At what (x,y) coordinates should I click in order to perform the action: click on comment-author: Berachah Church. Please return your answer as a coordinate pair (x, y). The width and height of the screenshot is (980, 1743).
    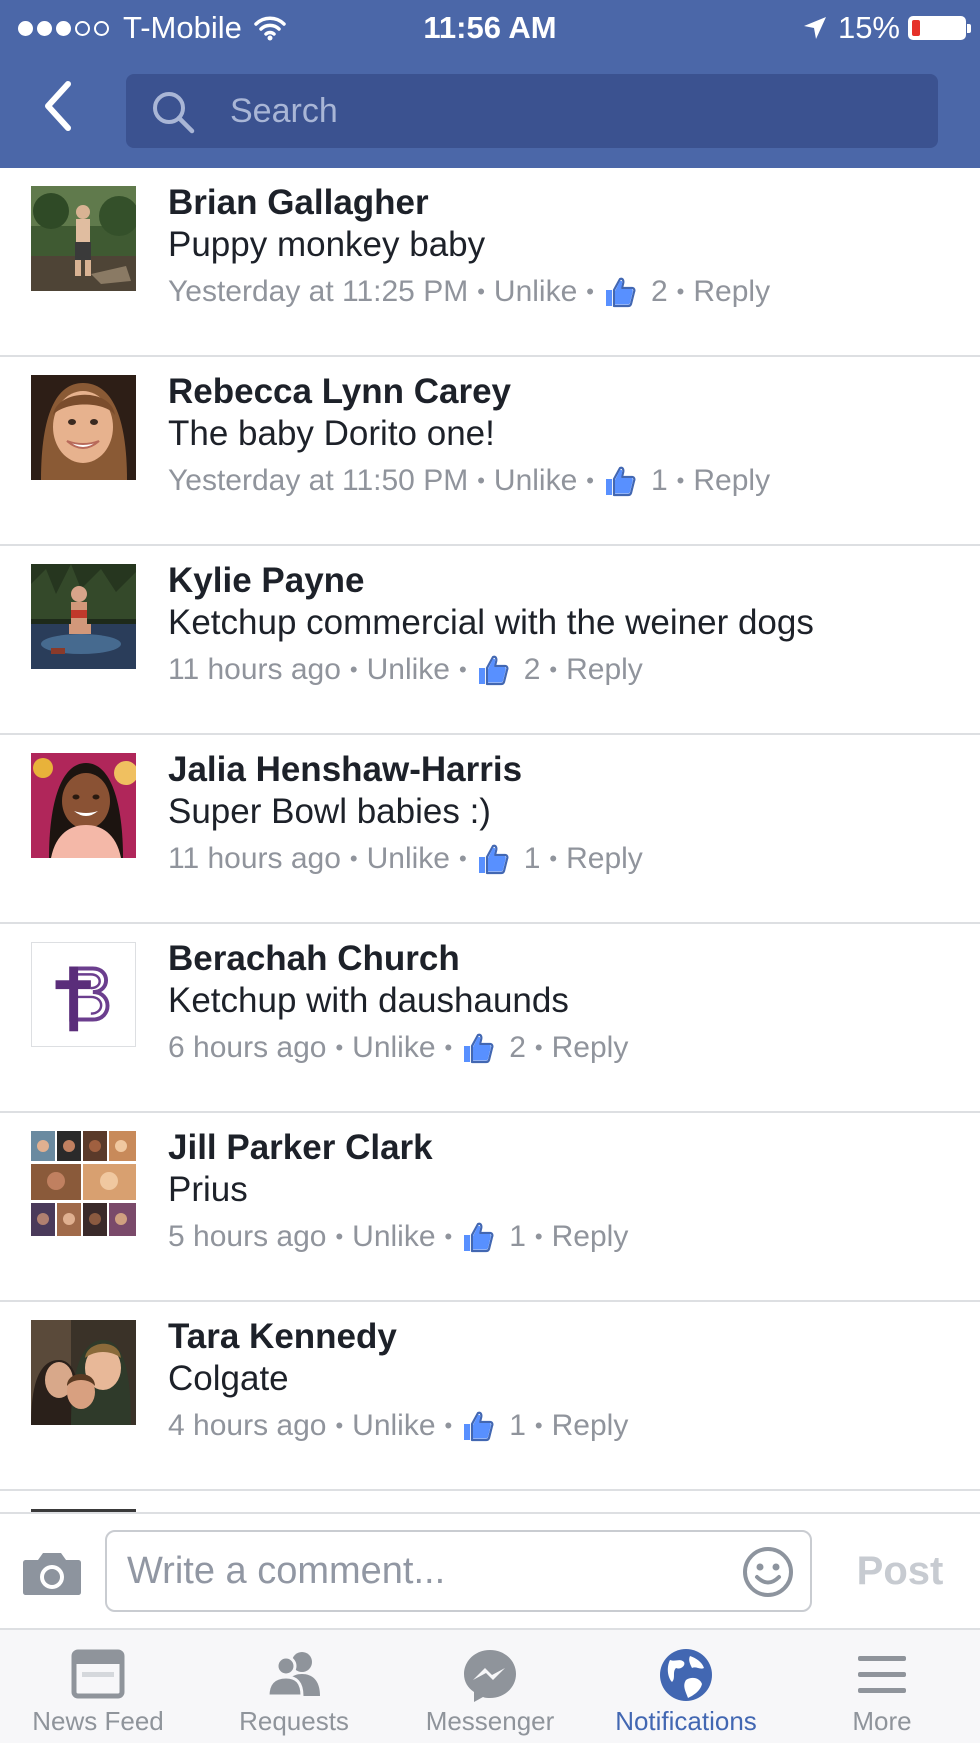
    Looking at the image, I should click on (564, 959).